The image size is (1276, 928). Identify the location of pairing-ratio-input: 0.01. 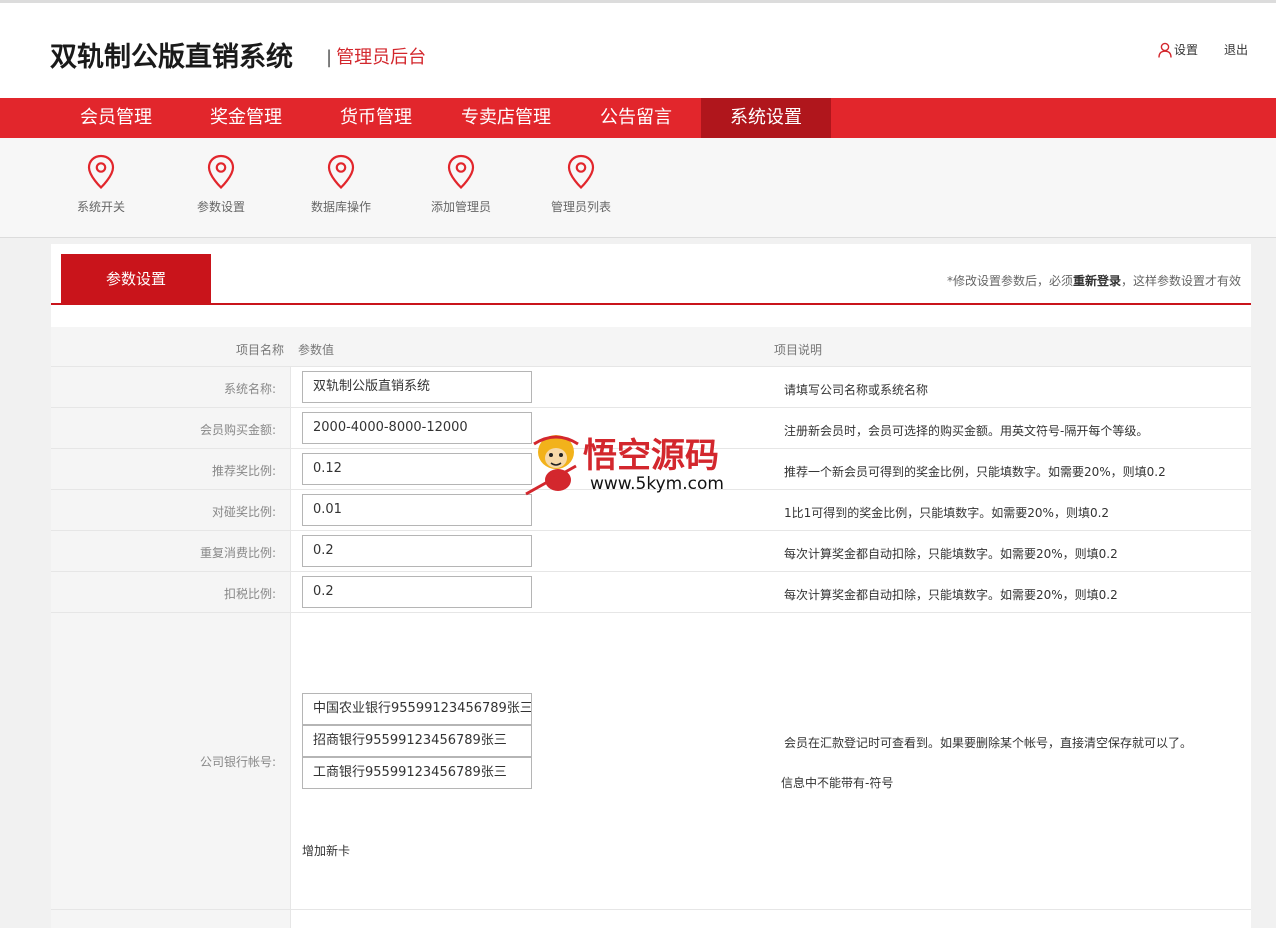
(417, 510).